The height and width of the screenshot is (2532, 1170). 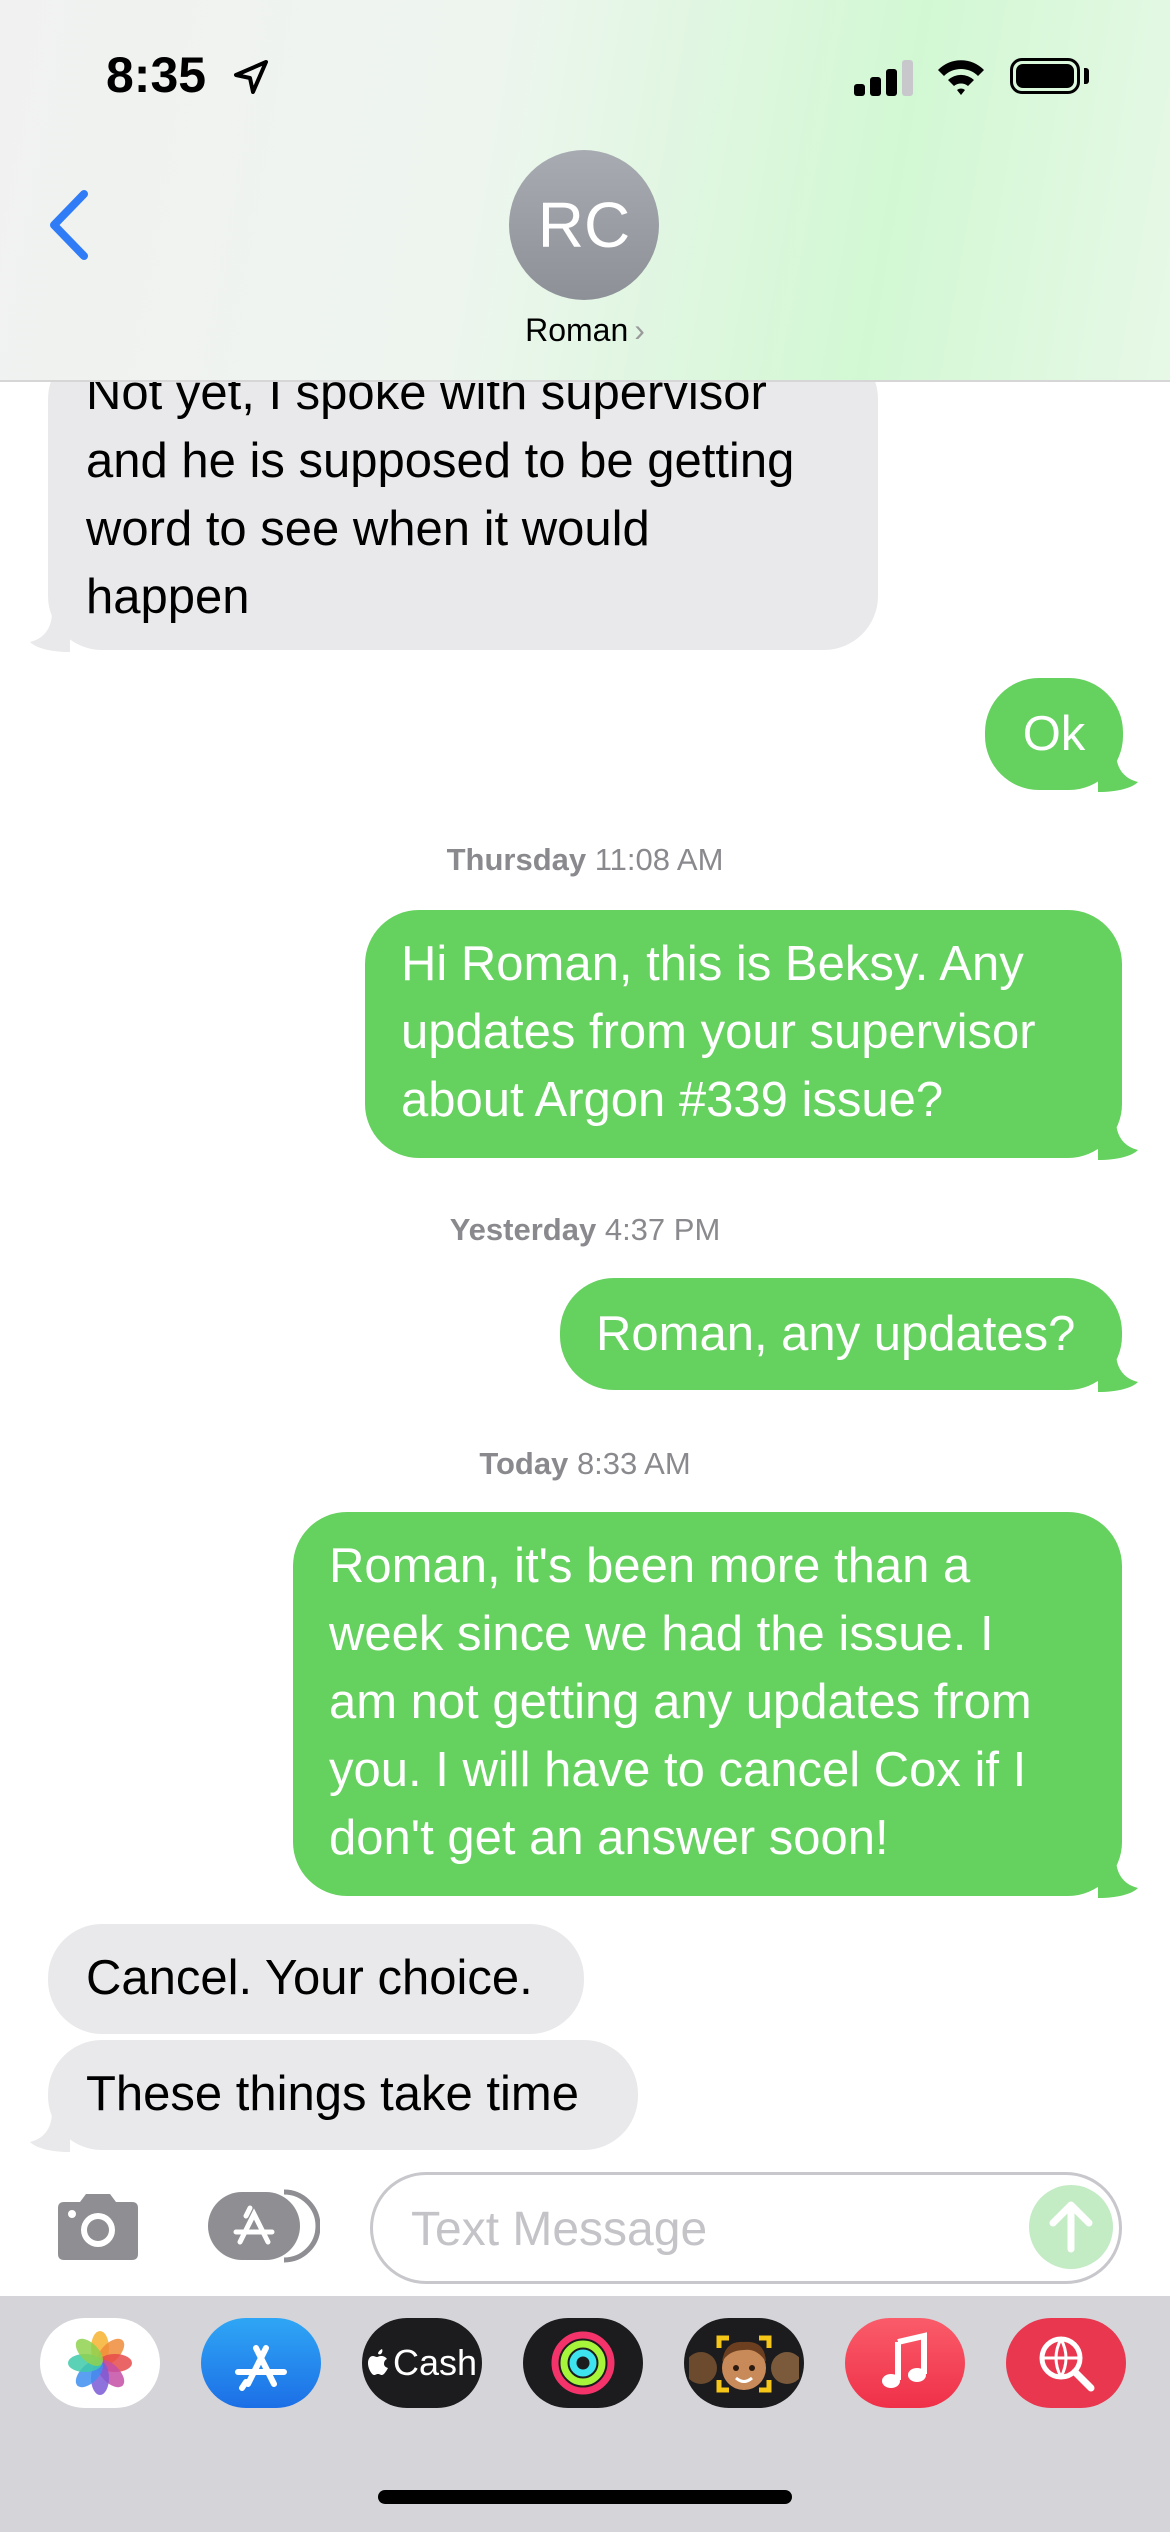 What do you see at coordinates (585, 859) in the screenshot?
I see `message-timestamp: Thursday 11:08 AM` at bounding box center [585, 859].